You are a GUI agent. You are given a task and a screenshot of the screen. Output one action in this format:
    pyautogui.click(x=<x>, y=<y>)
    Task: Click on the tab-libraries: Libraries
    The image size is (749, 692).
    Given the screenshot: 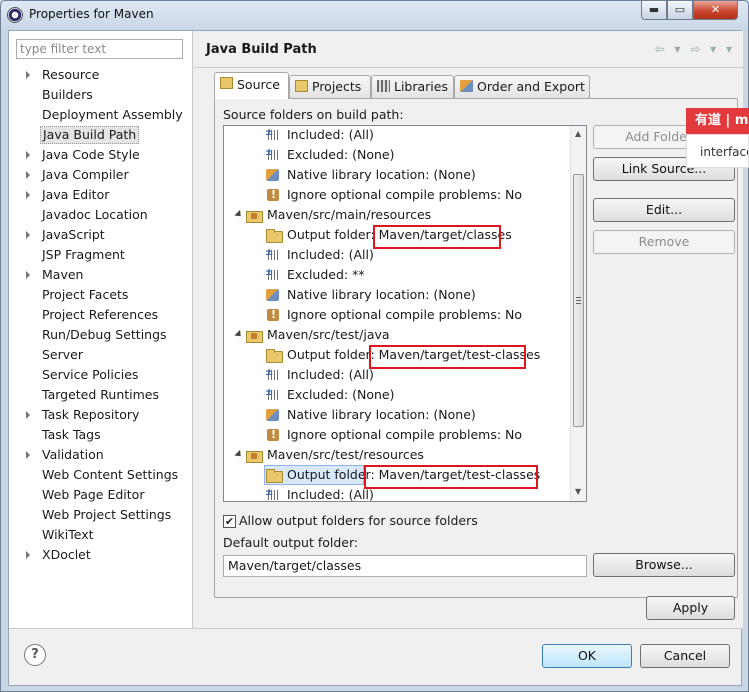 What is the action you would take?
    pyautogui.click(x=412, y=86)
    